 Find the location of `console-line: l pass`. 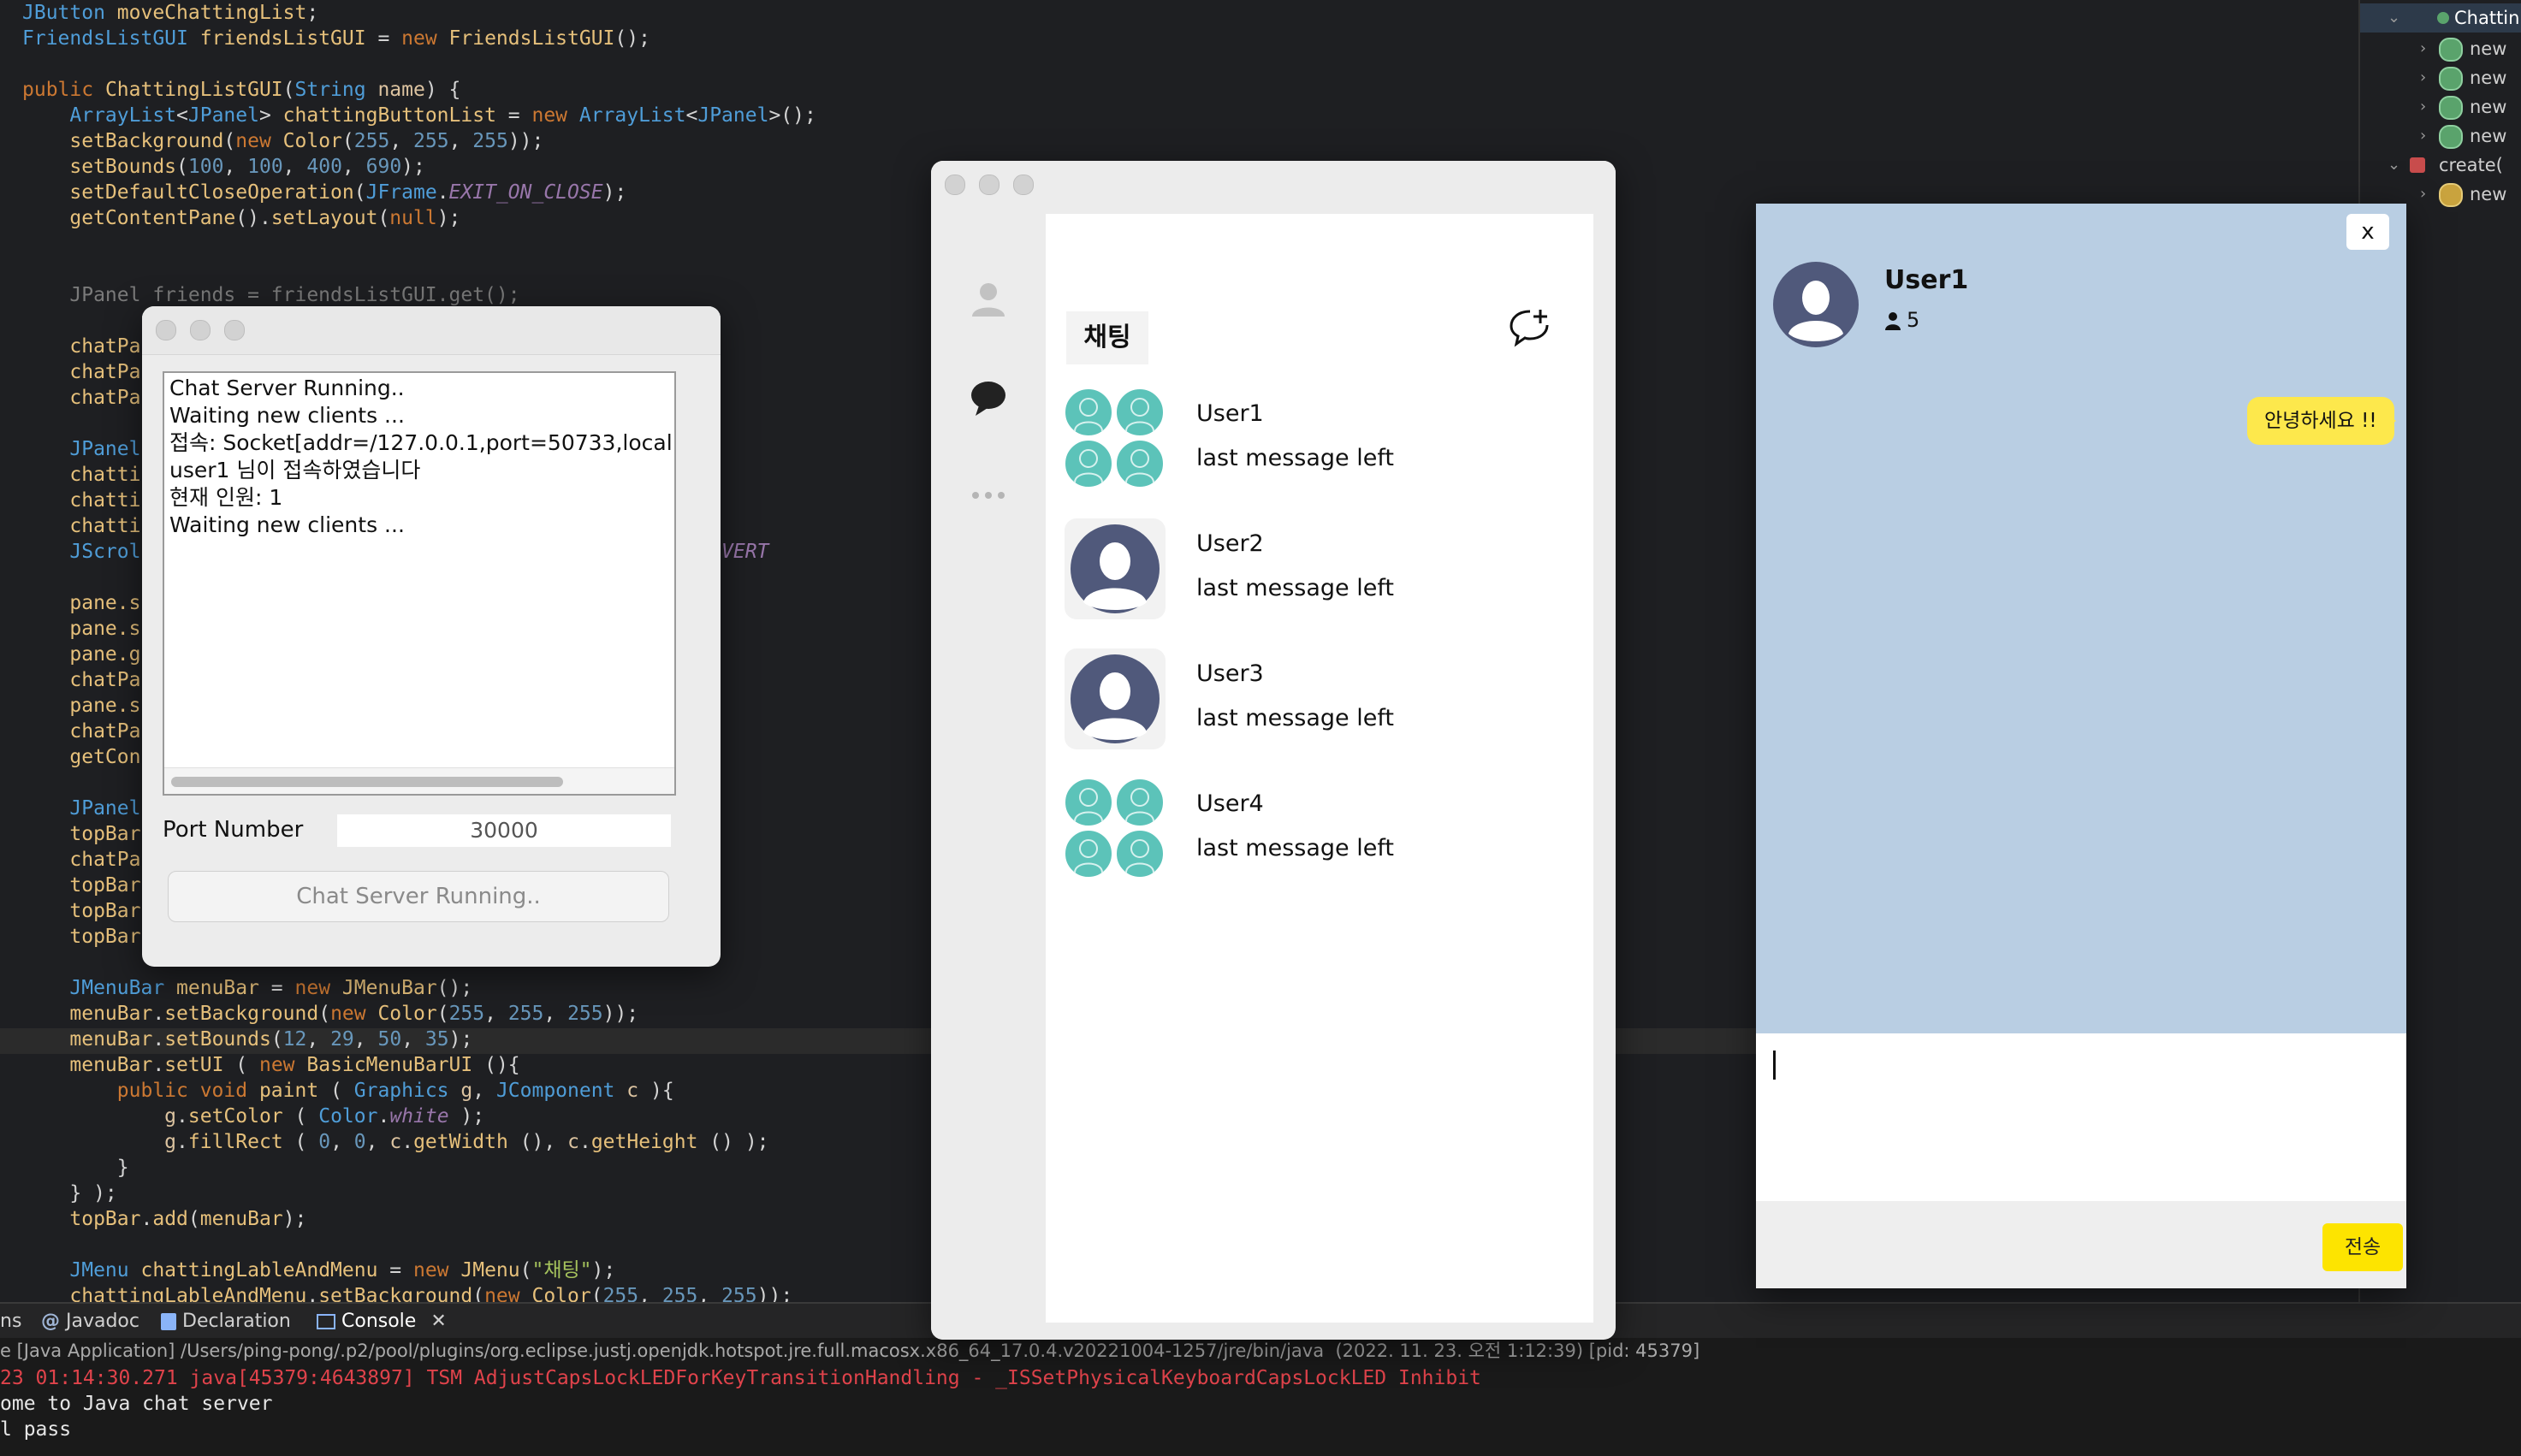

console-line: l pass is located at coordinates (36, 1429).